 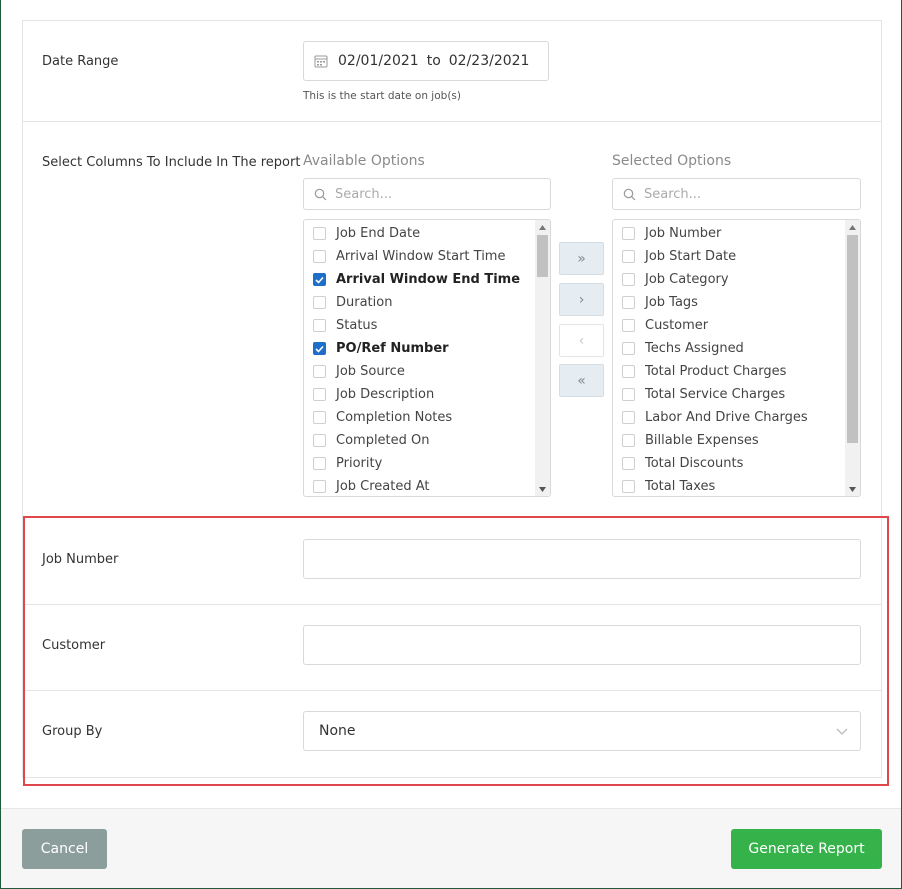 I want to click on available-search-input, so click(x=430, y=194).